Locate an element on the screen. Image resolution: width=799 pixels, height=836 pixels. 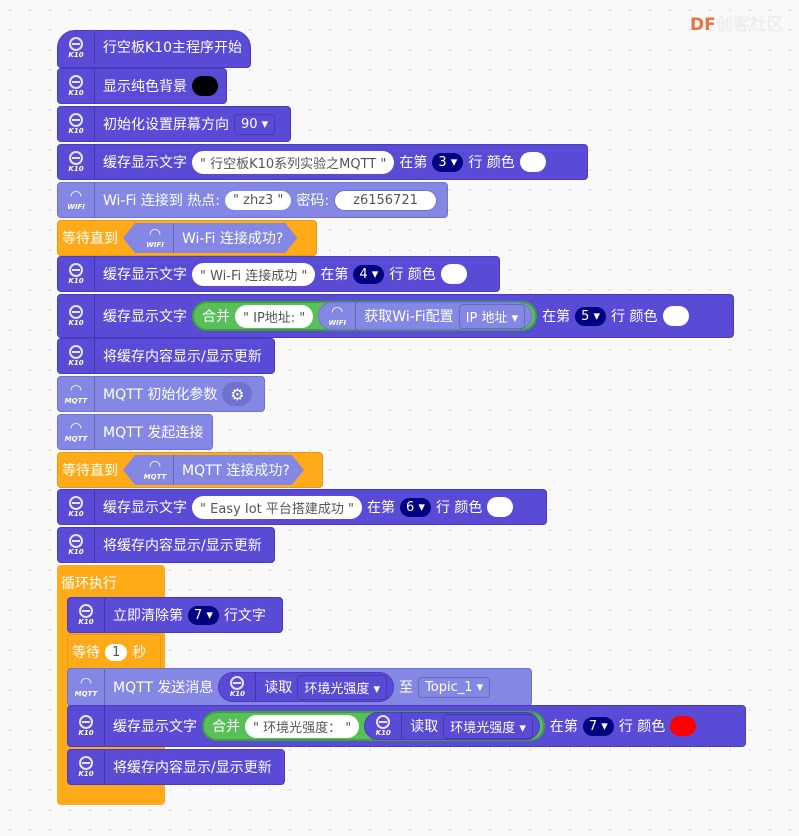
text-input: " 环境光强度： " is located at coordinates (302, 726).